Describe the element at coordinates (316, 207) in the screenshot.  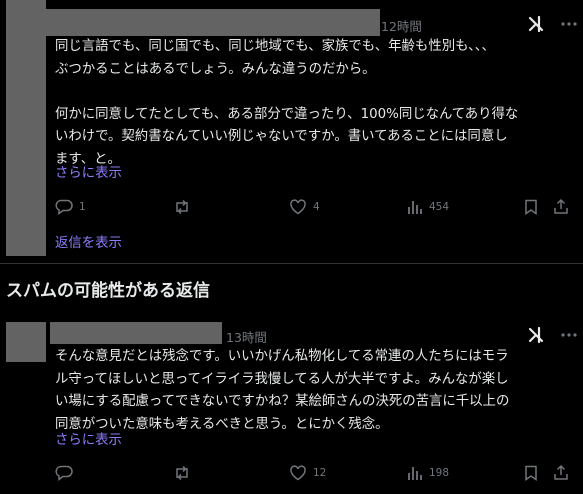
I see `like-count: 4` at that location.